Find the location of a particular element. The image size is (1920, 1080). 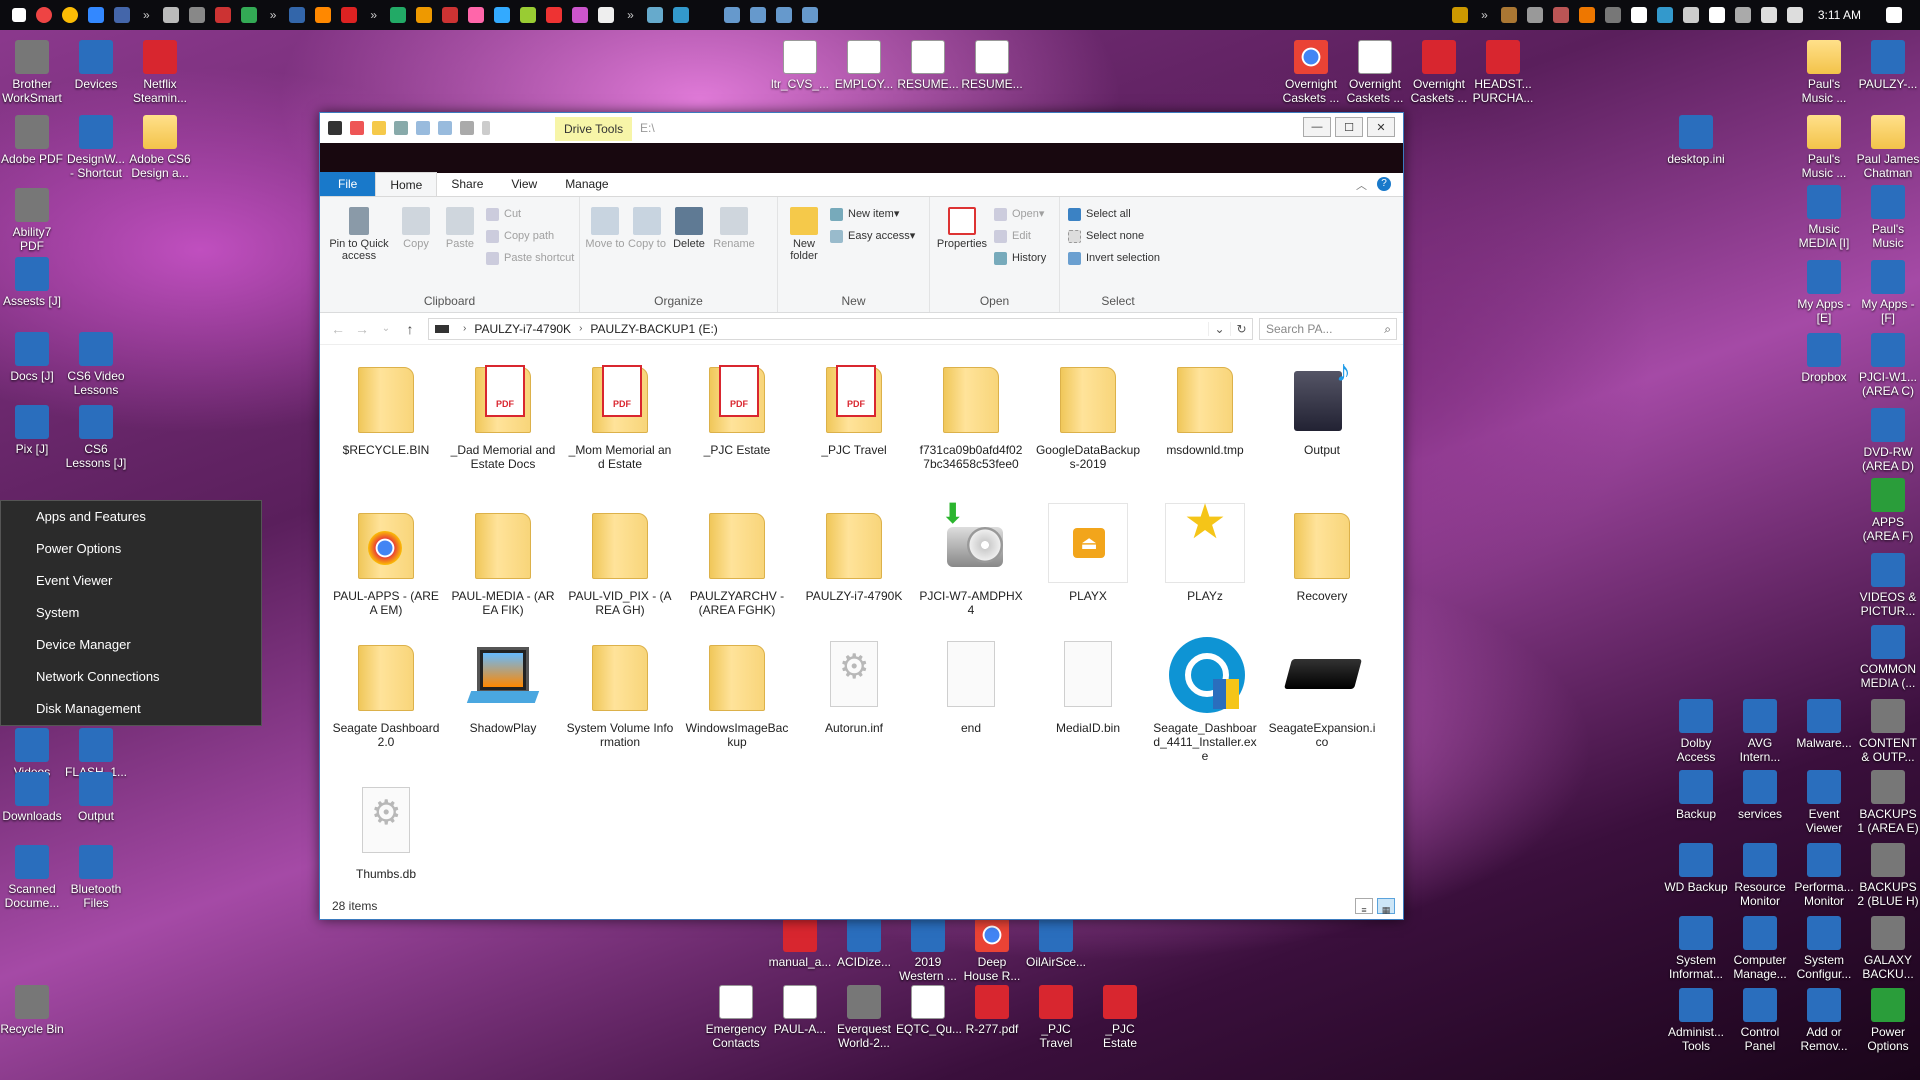

open-button: Open ▾ is located at coordinates (1020, 214).